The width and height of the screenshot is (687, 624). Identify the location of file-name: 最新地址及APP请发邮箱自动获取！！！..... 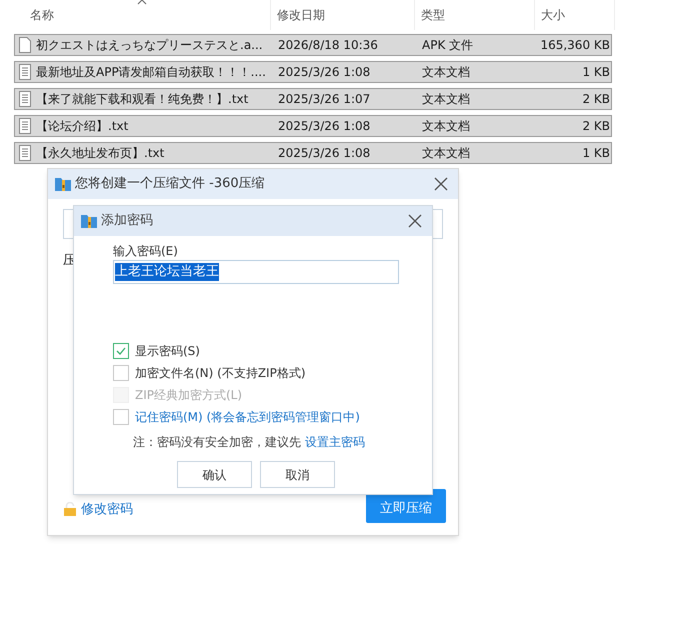
(151, 72).